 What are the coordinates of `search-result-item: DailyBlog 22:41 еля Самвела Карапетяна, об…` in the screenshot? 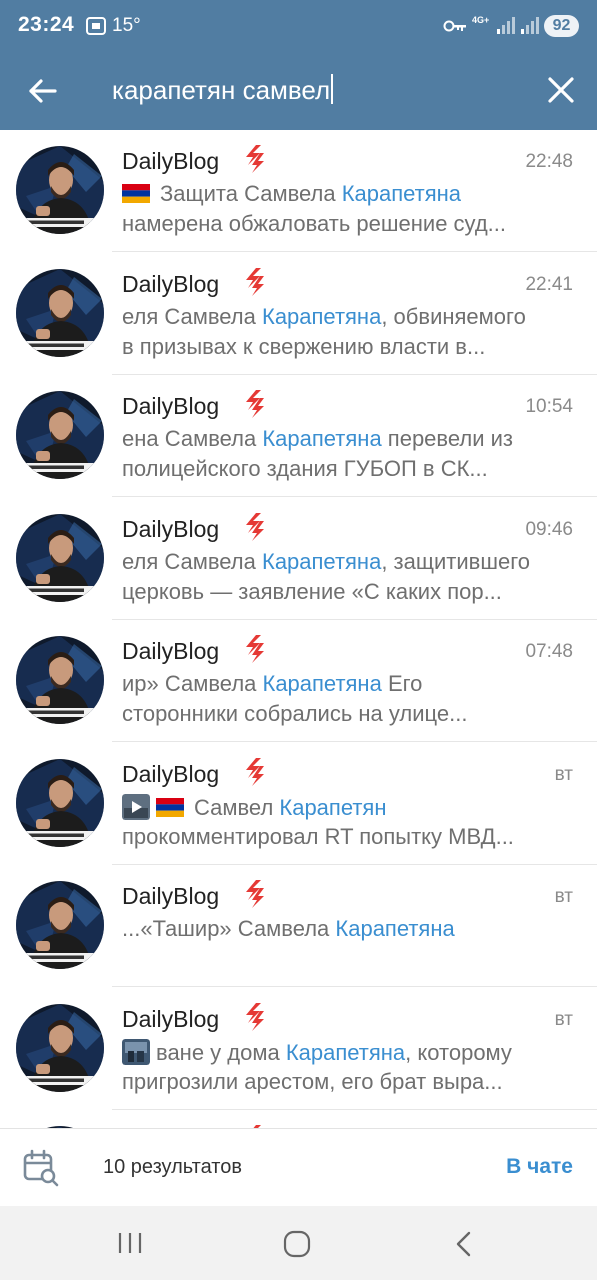 It's located at (298, 314).